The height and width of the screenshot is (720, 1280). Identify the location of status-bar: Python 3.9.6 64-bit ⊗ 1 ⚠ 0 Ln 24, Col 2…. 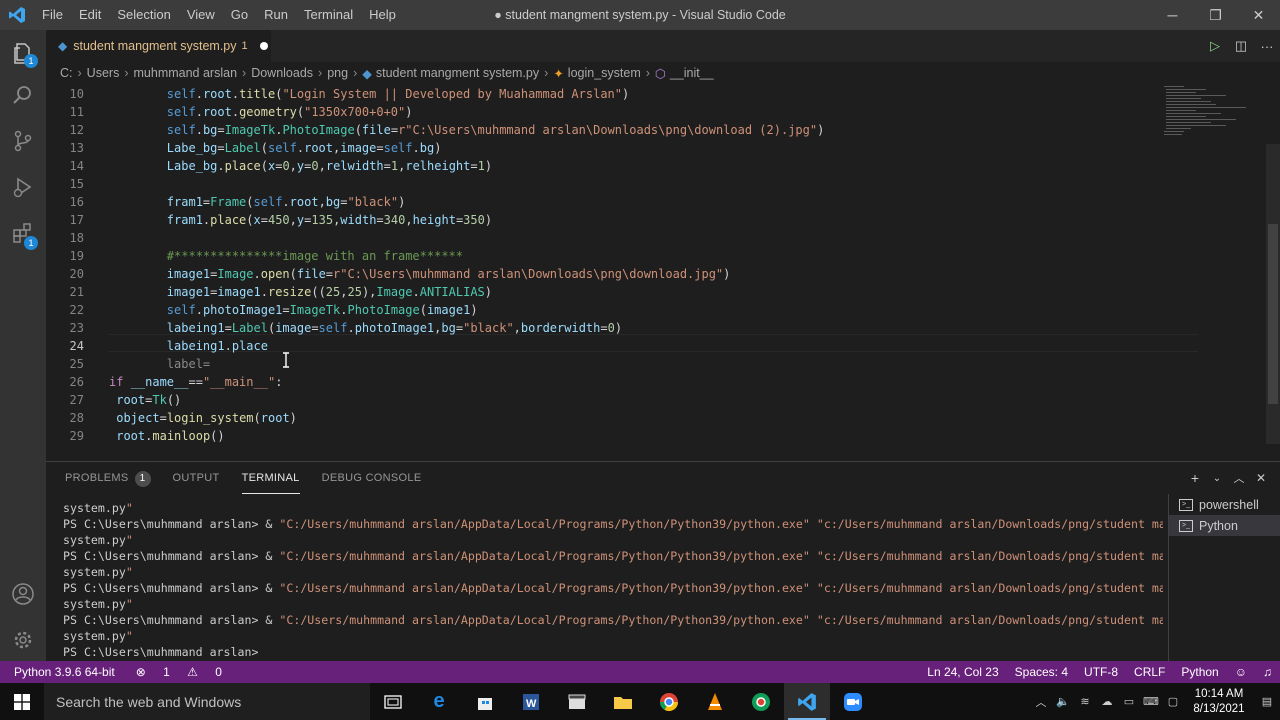
(640, 672).